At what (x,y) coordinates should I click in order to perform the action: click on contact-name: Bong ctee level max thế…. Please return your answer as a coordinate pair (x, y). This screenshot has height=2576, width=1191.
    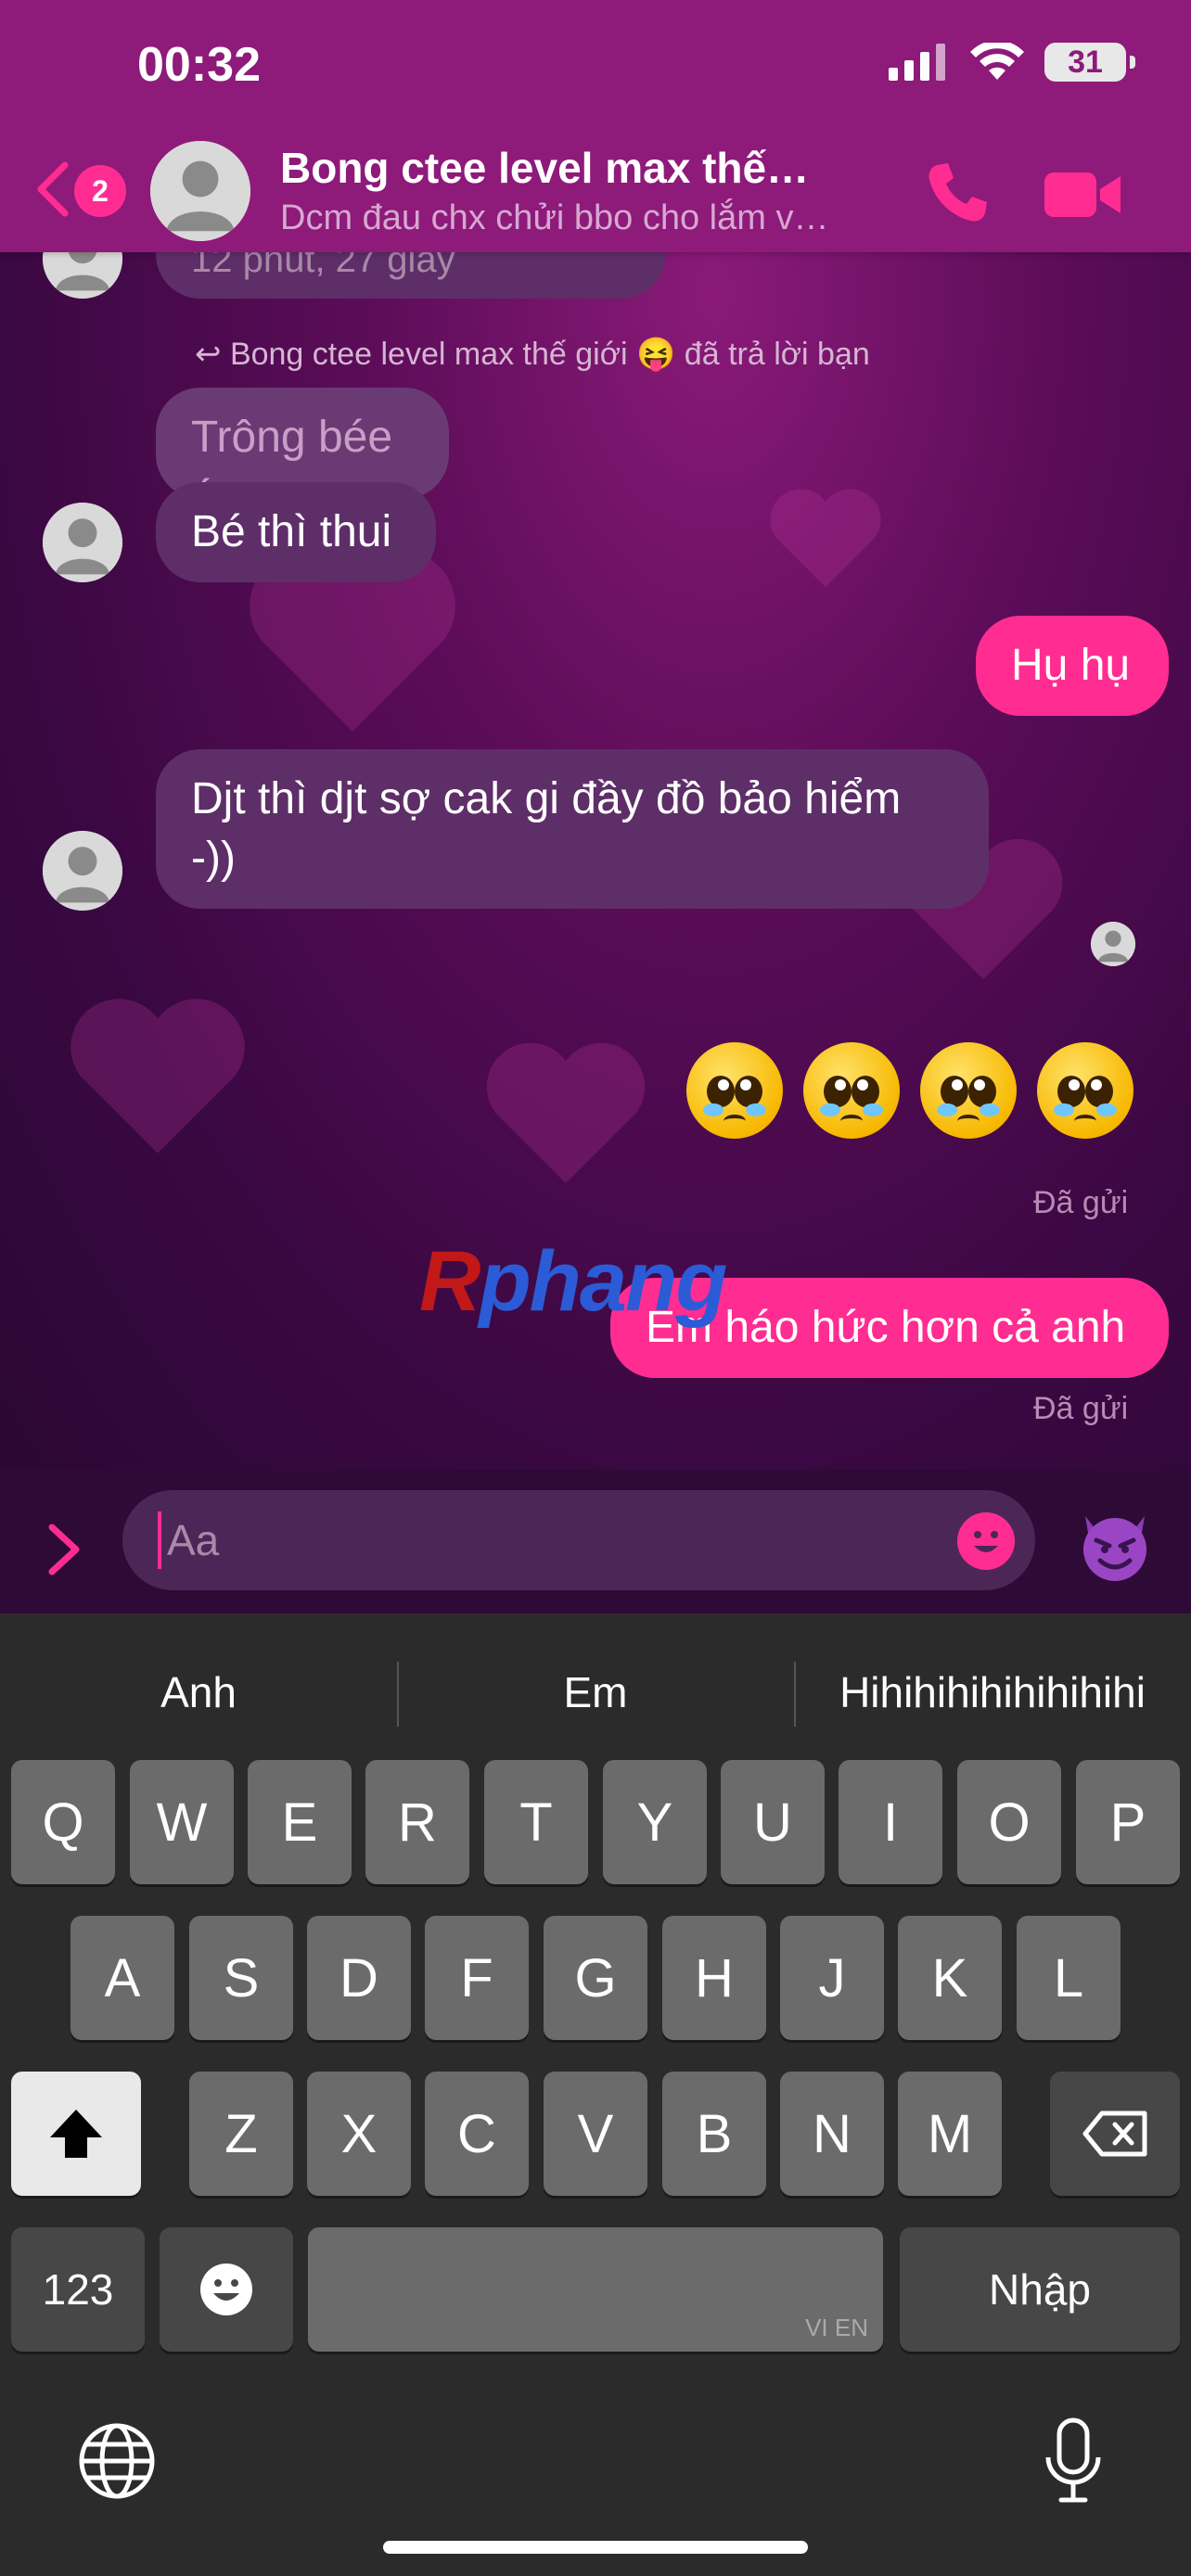
    Looking at the image, I should click on (577, 168).